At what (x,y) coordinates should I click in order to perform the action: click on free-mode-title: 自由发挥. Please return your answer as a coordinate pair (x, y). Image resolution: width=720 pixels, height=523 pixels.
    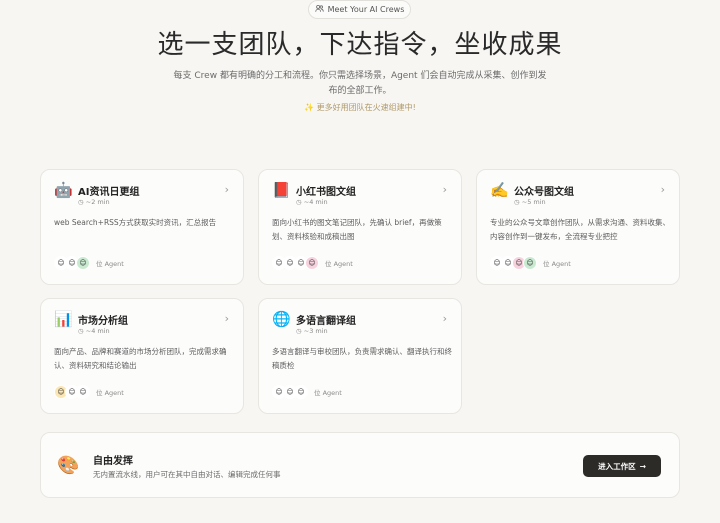
    Looking at the image, I should click on (113, 461).